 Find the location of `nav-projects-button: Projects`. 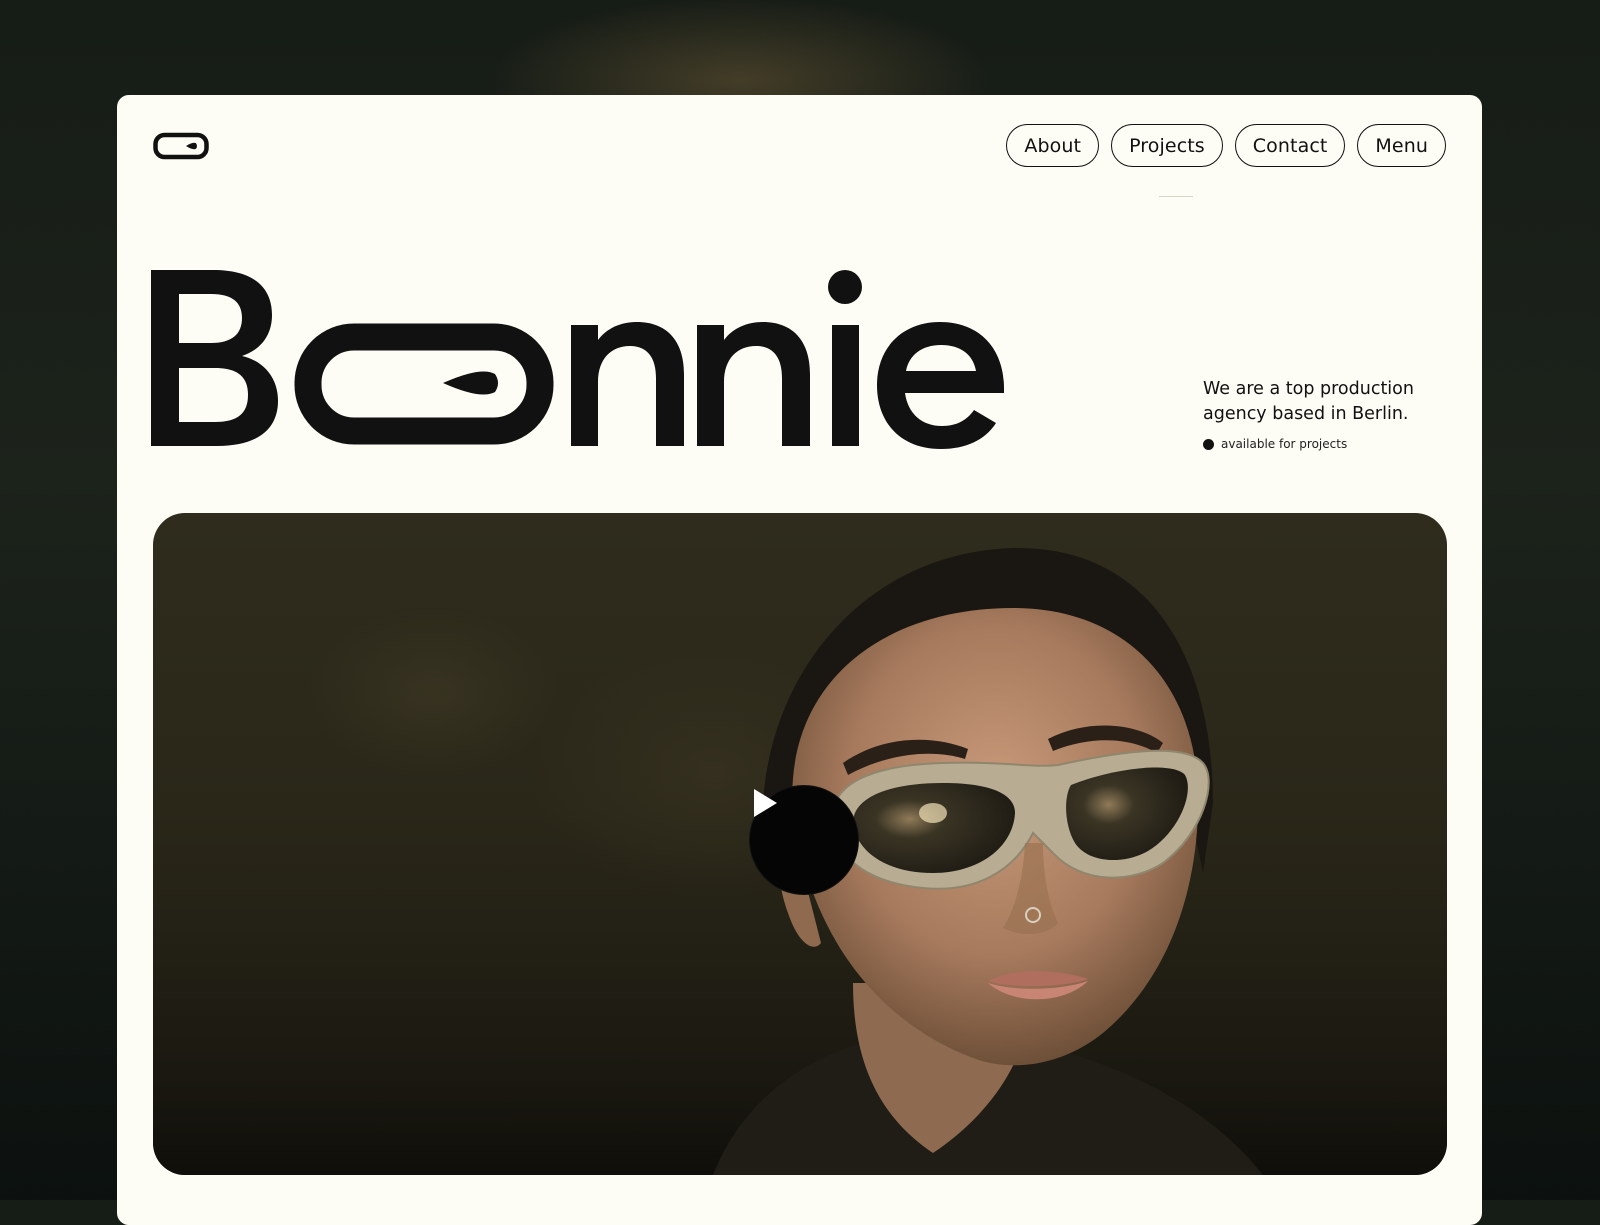

nav-projects-button: Projects is located at coordinates (1167, 145).